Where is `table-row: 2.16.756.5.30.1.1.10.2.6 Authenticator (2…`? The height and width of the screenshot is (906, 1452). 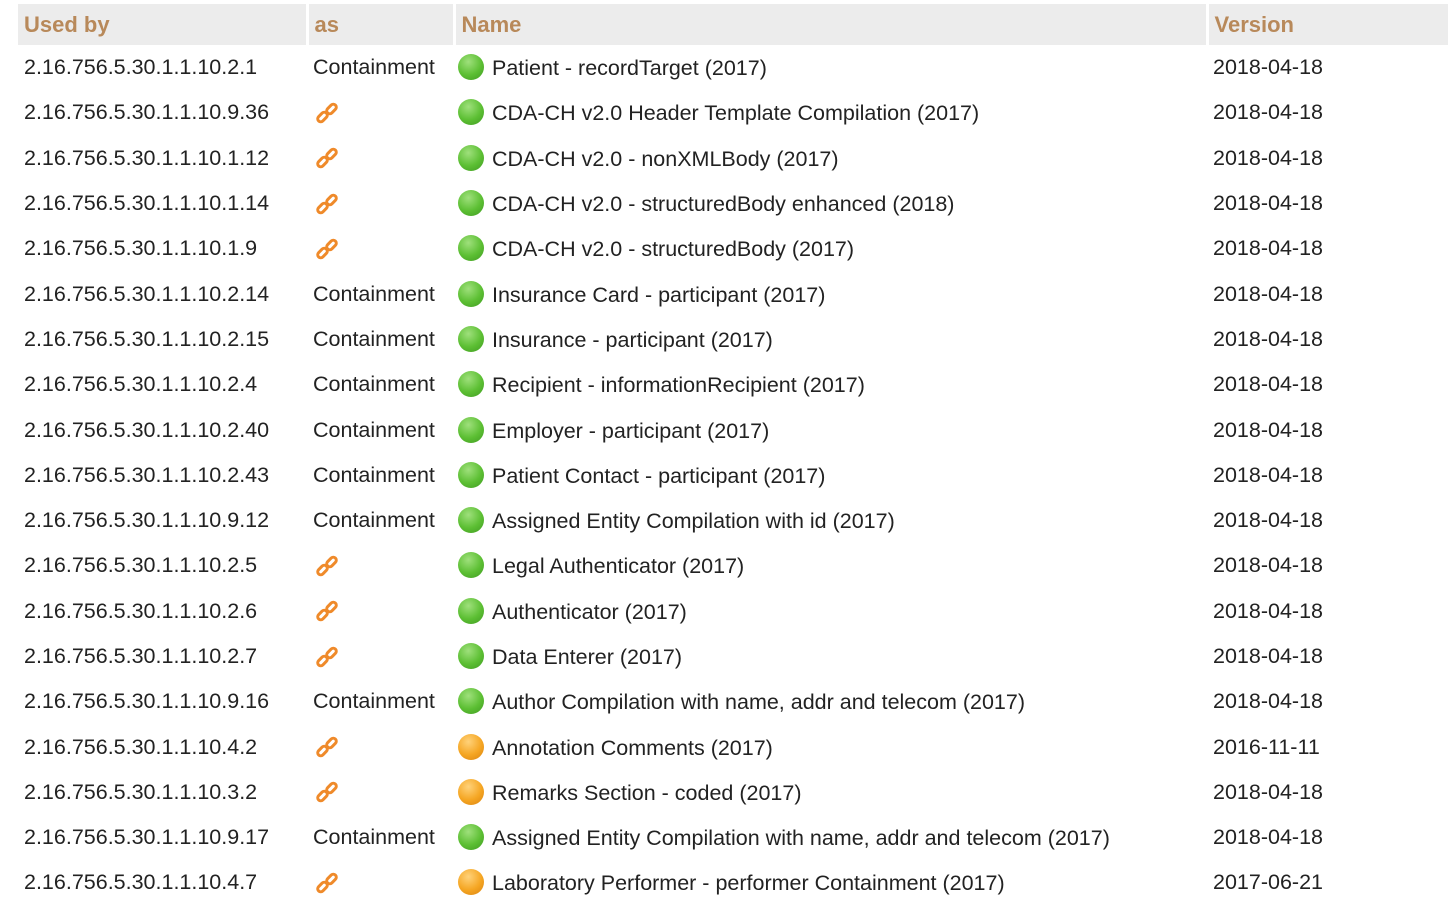
table-row: 2.16.756.5.30.1.1.10.2.6 Authenticator (2… is located at coordinates (733, 611).